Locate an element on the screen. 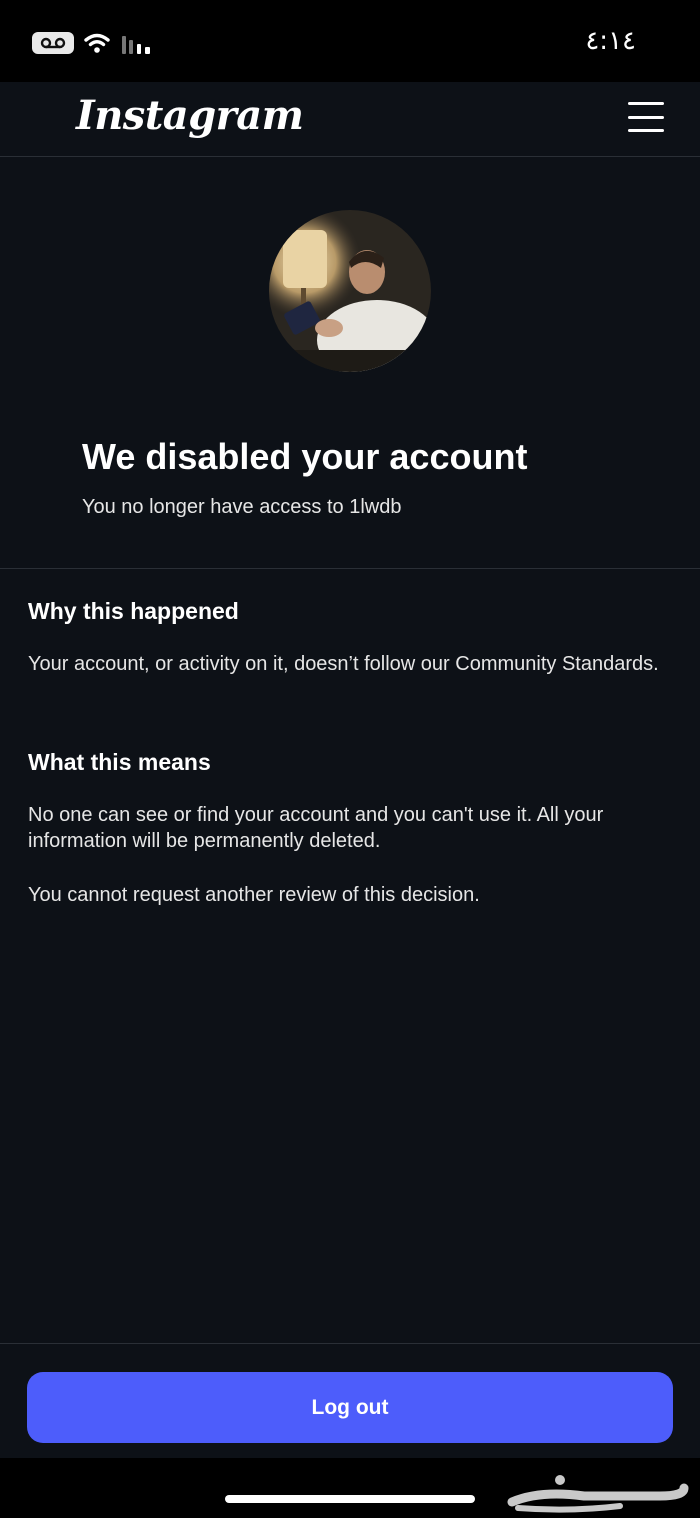 The width and height of the screenshot is (700, 1518). page-subtitle: You no longer have access to 1lwdb is located at coordinates (242, 507).